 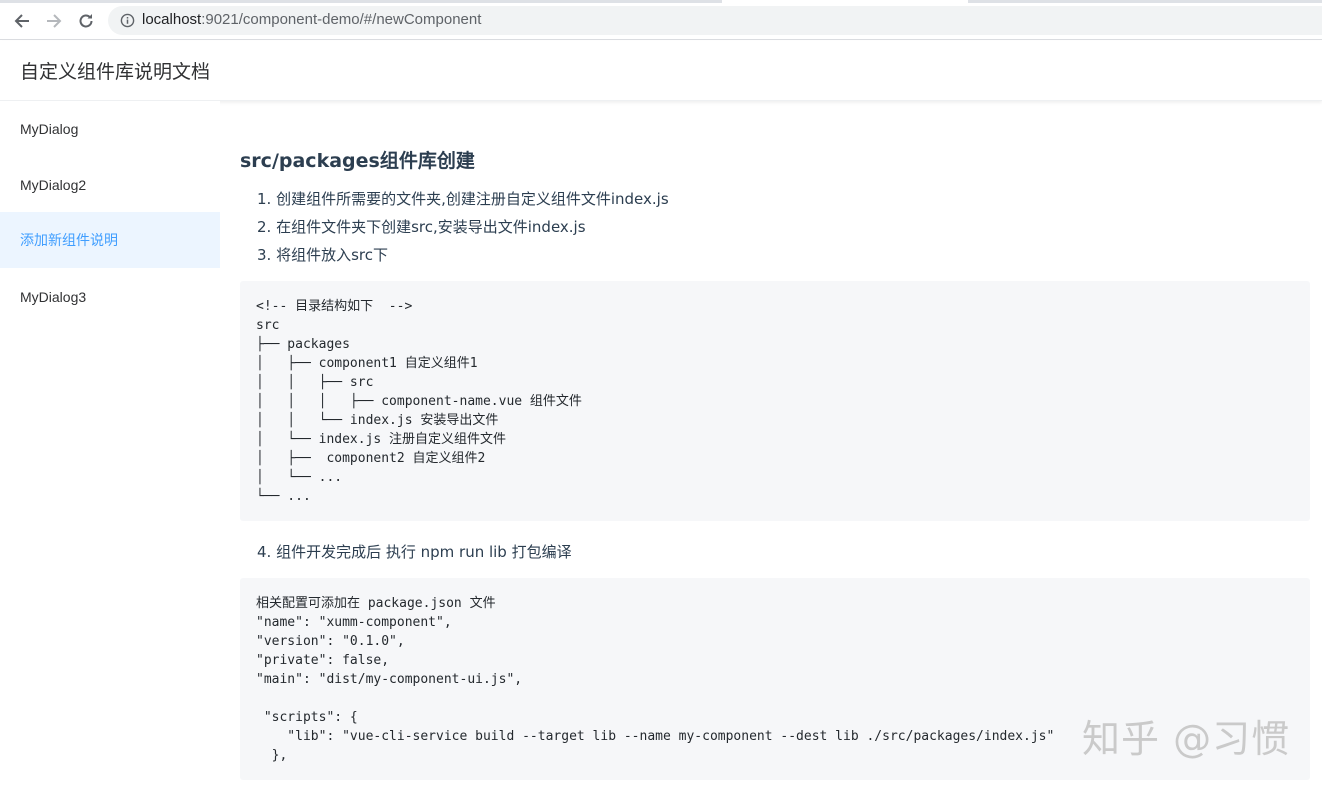 I want to click on code-line: │ ├── component1 自定义组件1, so click(x=367, y=363).